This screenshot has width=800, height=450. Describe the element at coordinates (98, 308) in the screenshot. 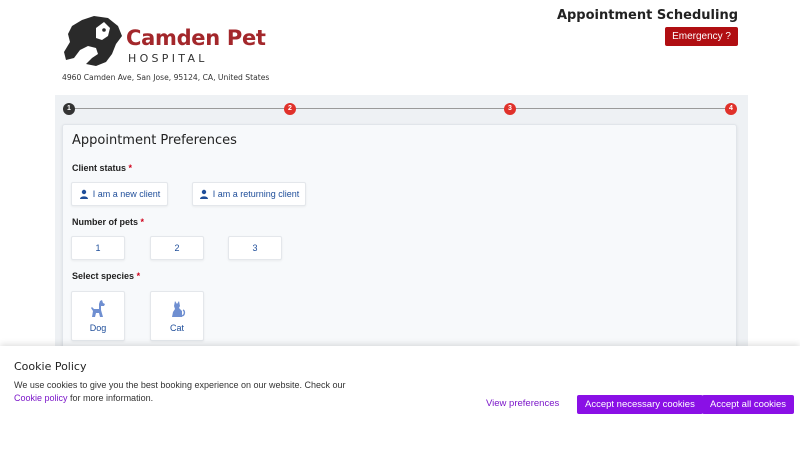

I see `dog-icon` at that location.